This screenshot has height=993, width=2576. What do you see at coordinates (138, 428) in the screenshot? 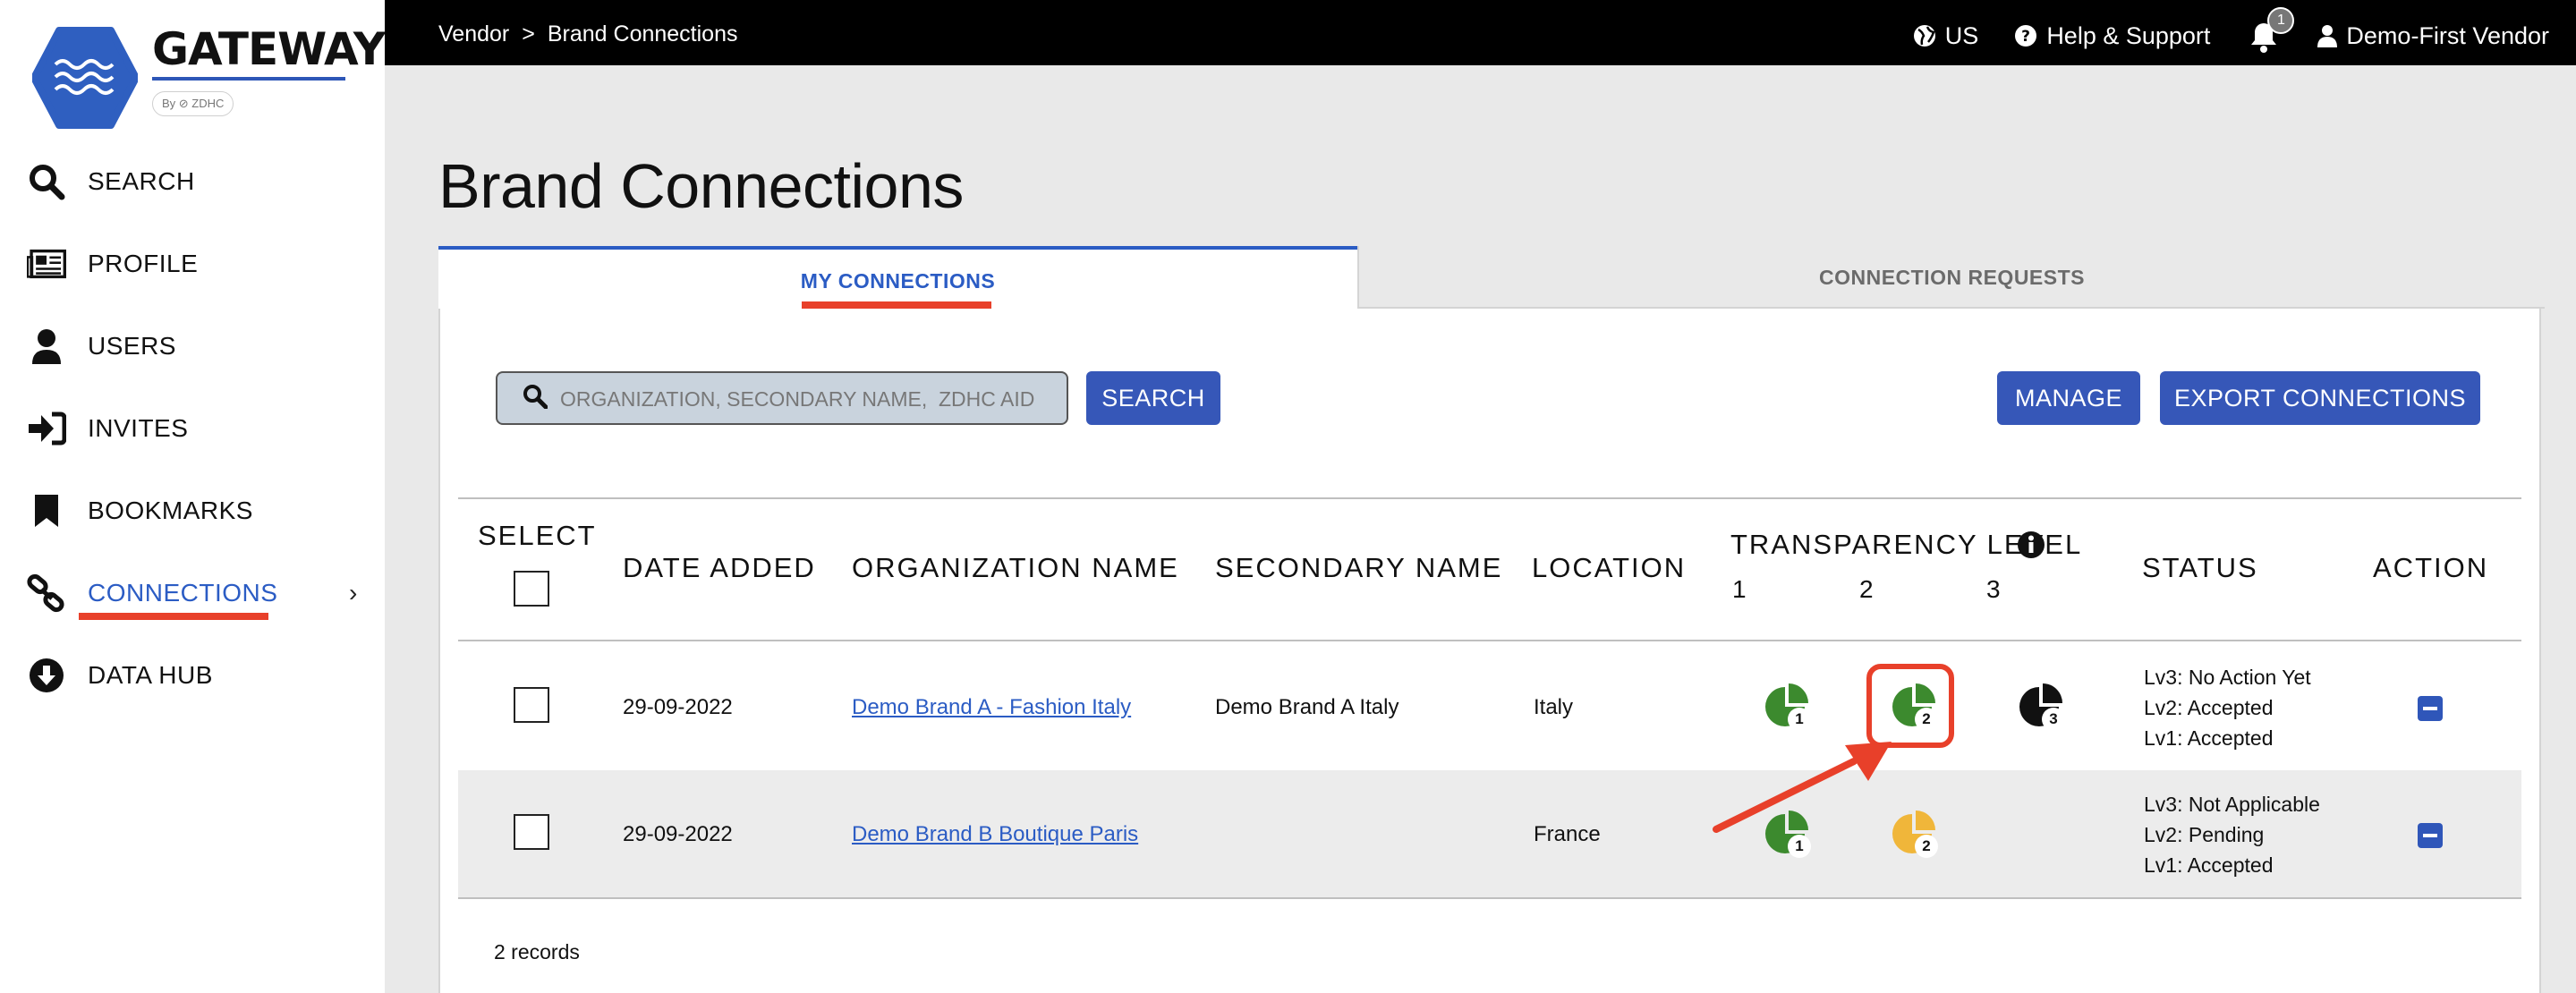
I see `sidebar-item-label: INVITES` at bounding box center [138, 428].